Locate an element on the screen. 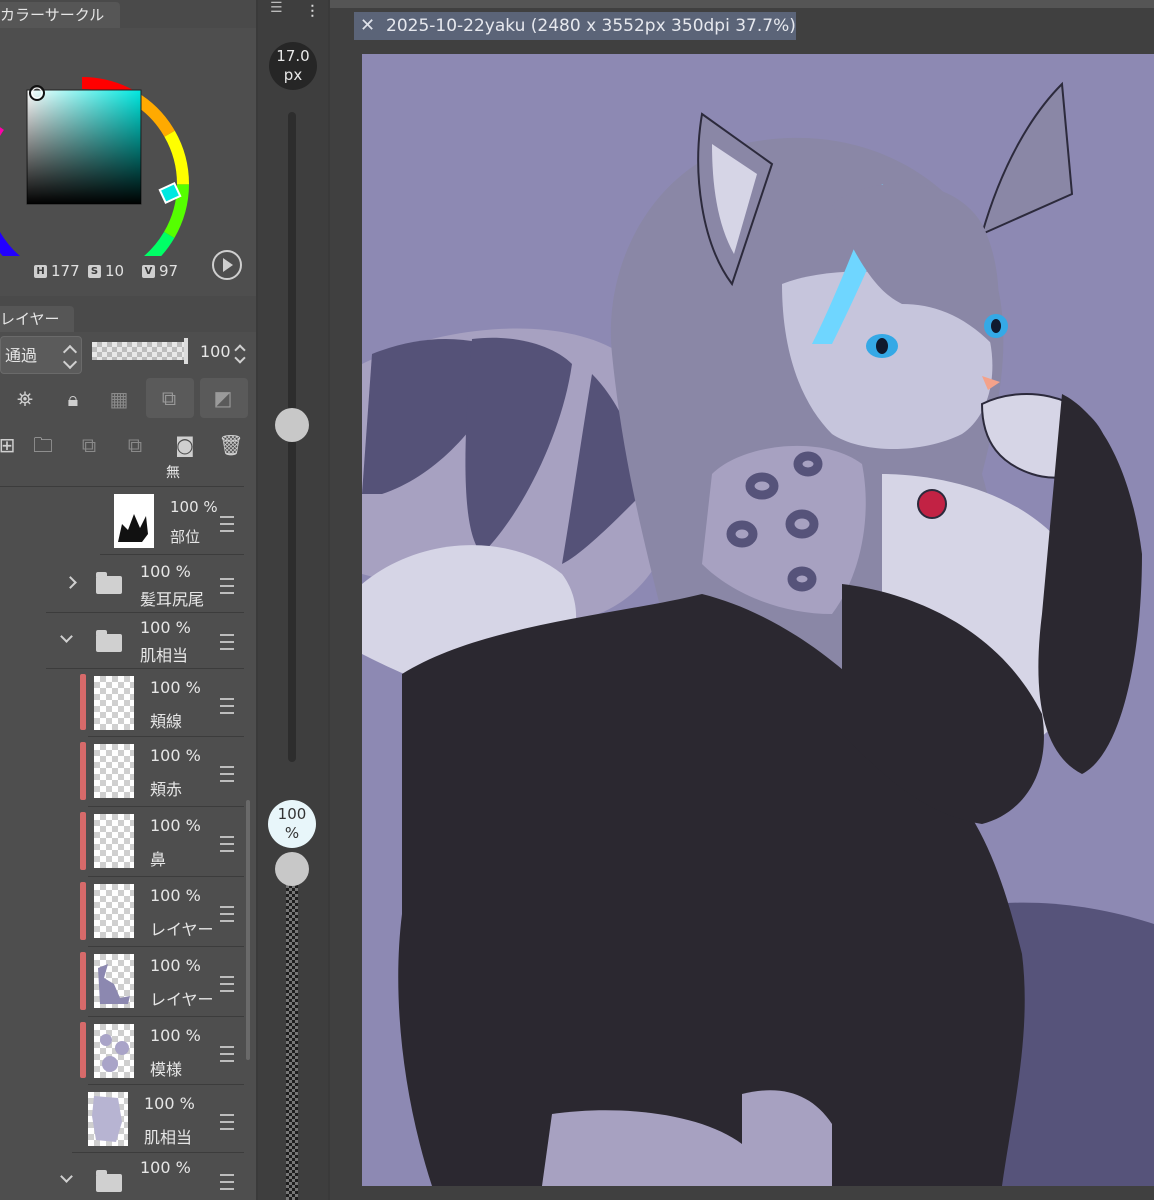  tab-strip is located at coordinates (742, 4).